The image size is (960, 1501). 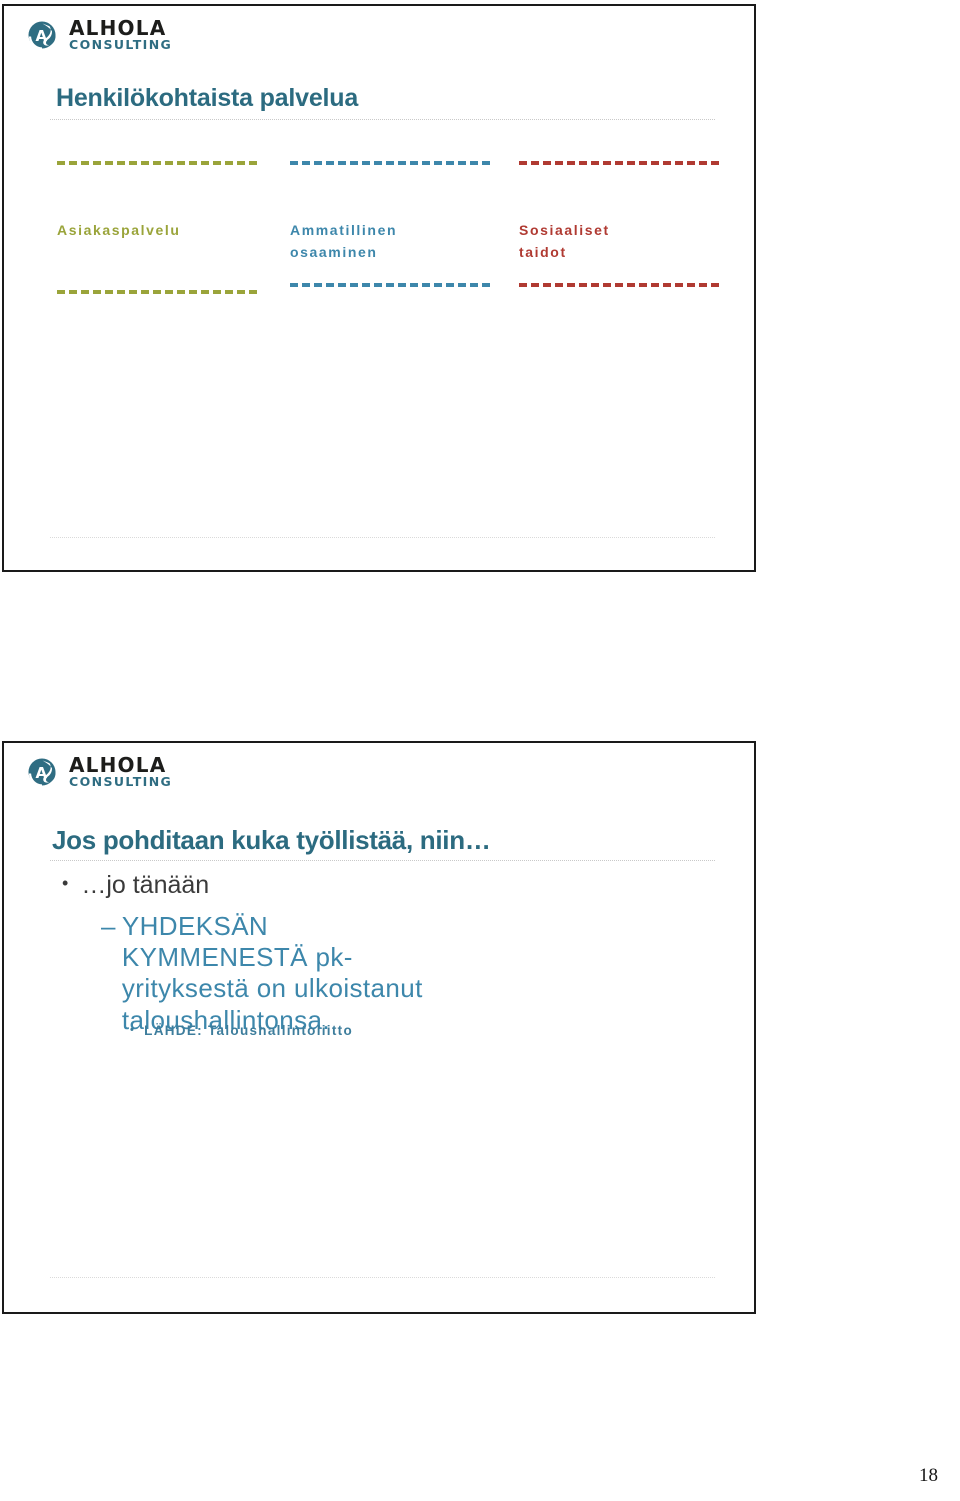 I want to click on bullet-level-1: • …jo tänään, so click(x=135, y=885).